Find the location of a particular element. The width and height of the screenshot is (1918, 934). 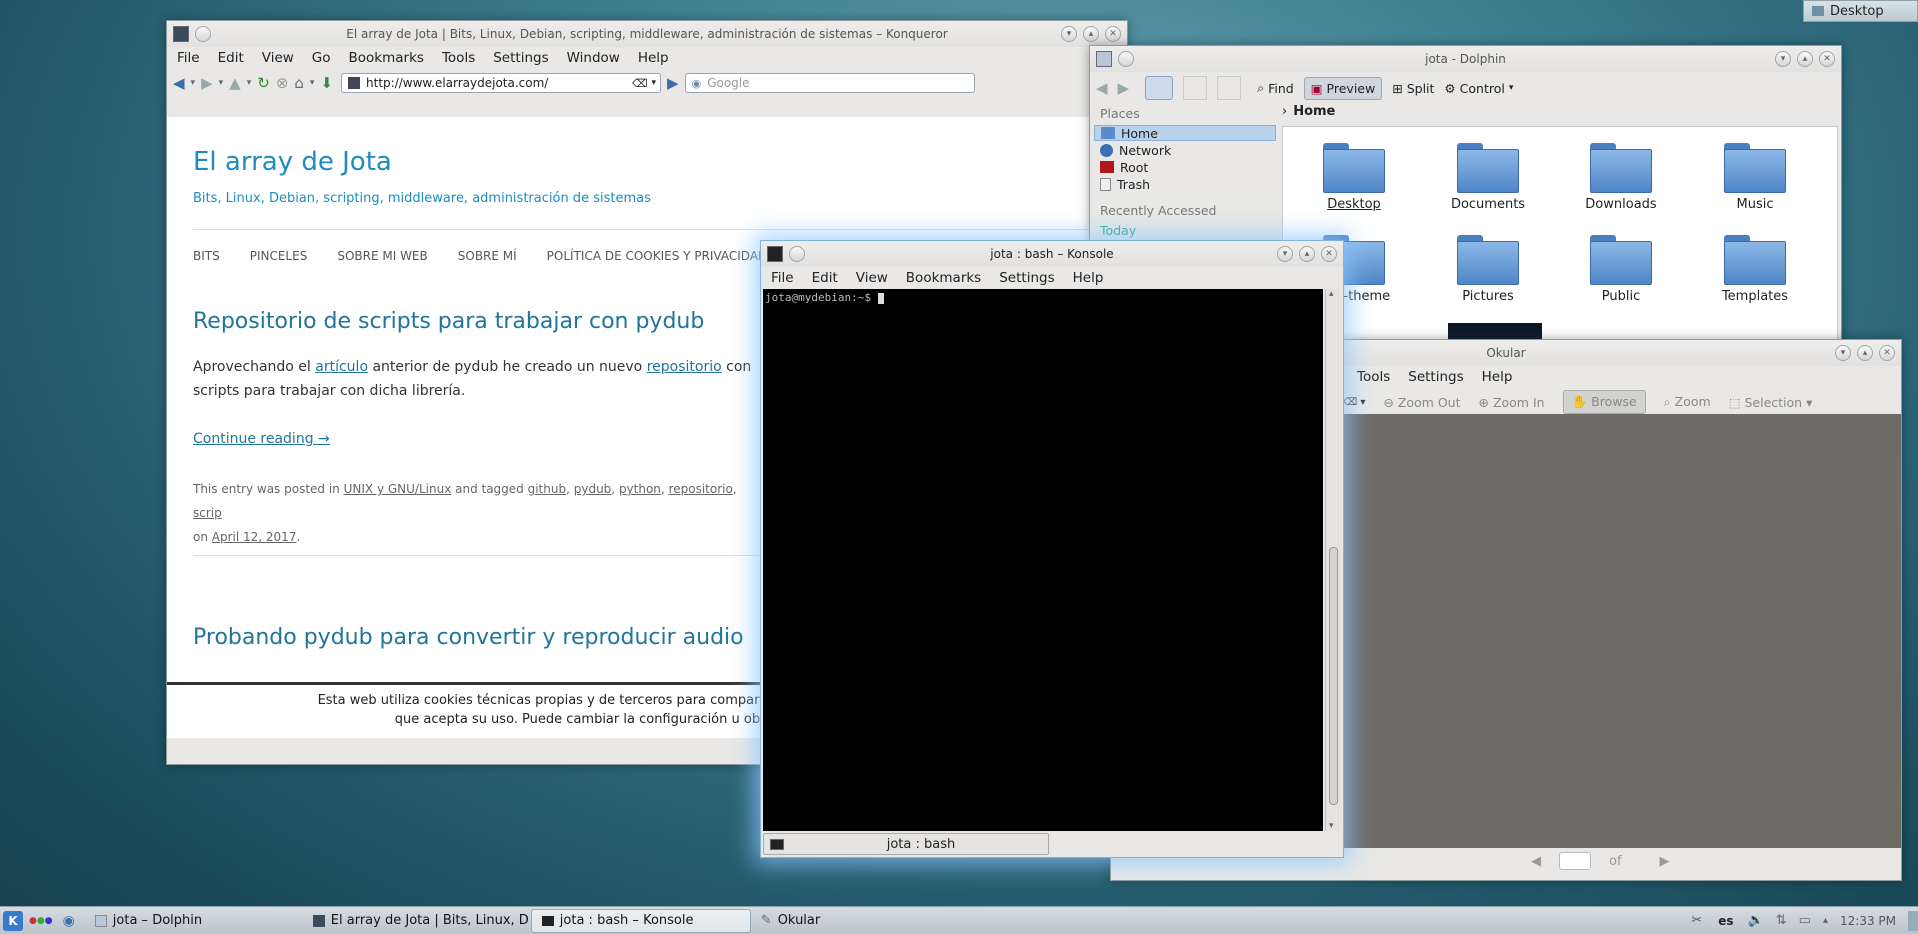

reload-icon: ↻ is located at coordinates (263, 83).